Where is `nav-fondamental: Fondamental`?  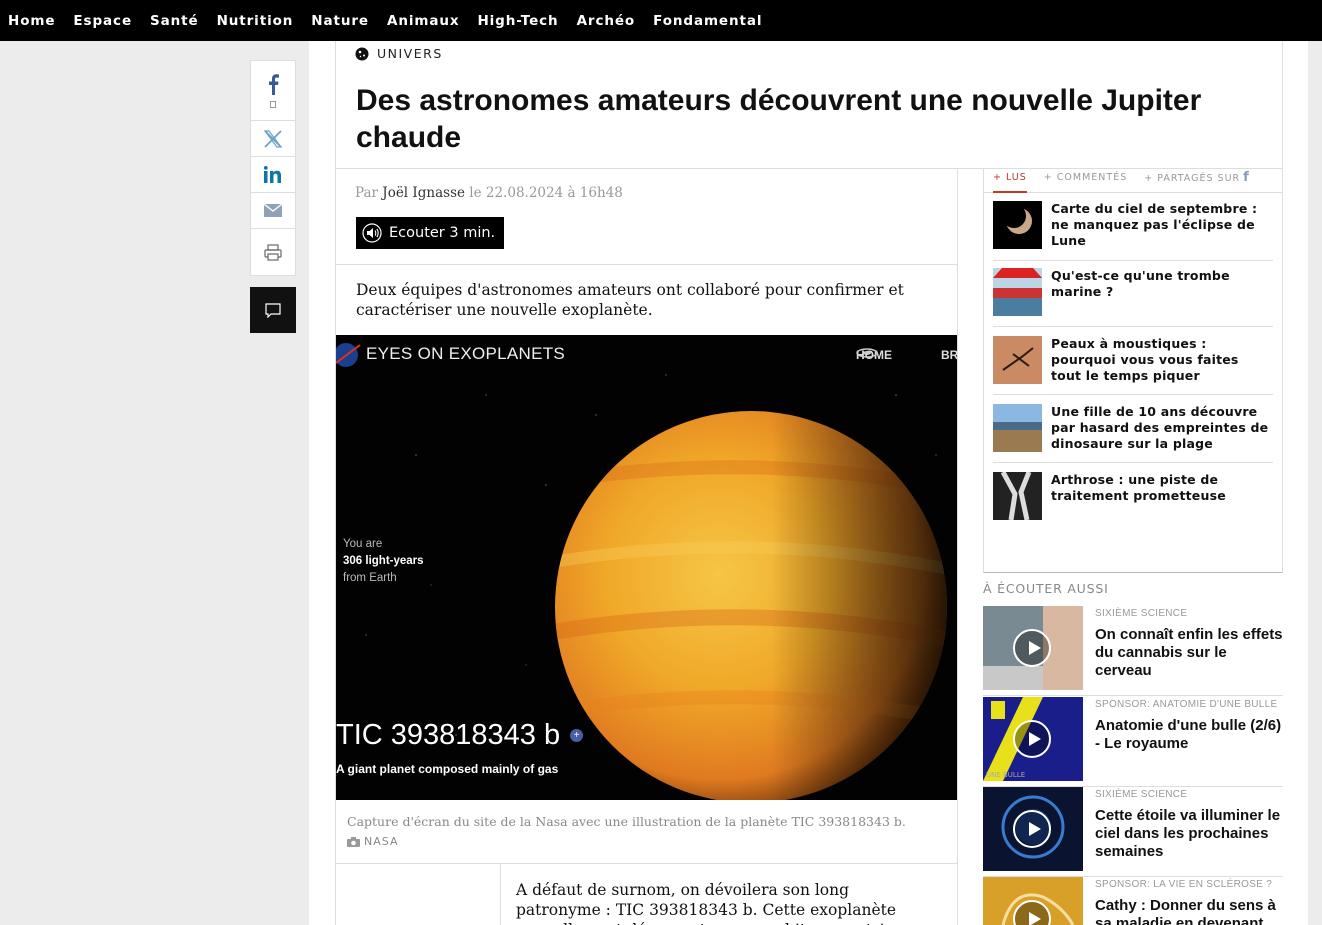
nav-fondamental: Fondamental is located at coordinates (707, 21).